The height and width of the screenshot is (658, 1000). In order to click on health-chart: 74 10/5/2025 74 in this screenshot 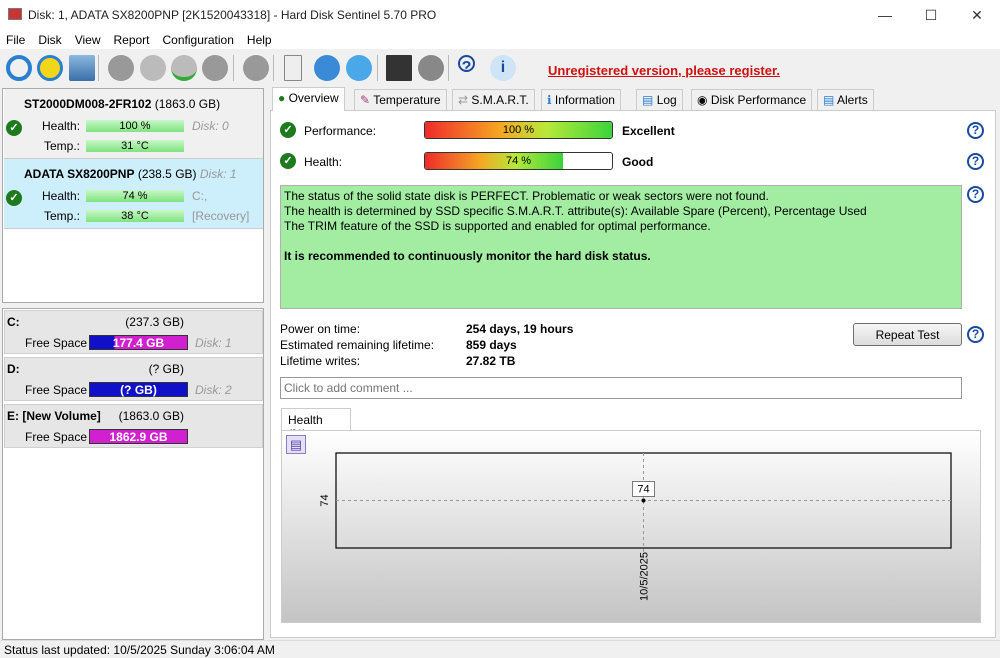, I will do `click(635, 526)`.